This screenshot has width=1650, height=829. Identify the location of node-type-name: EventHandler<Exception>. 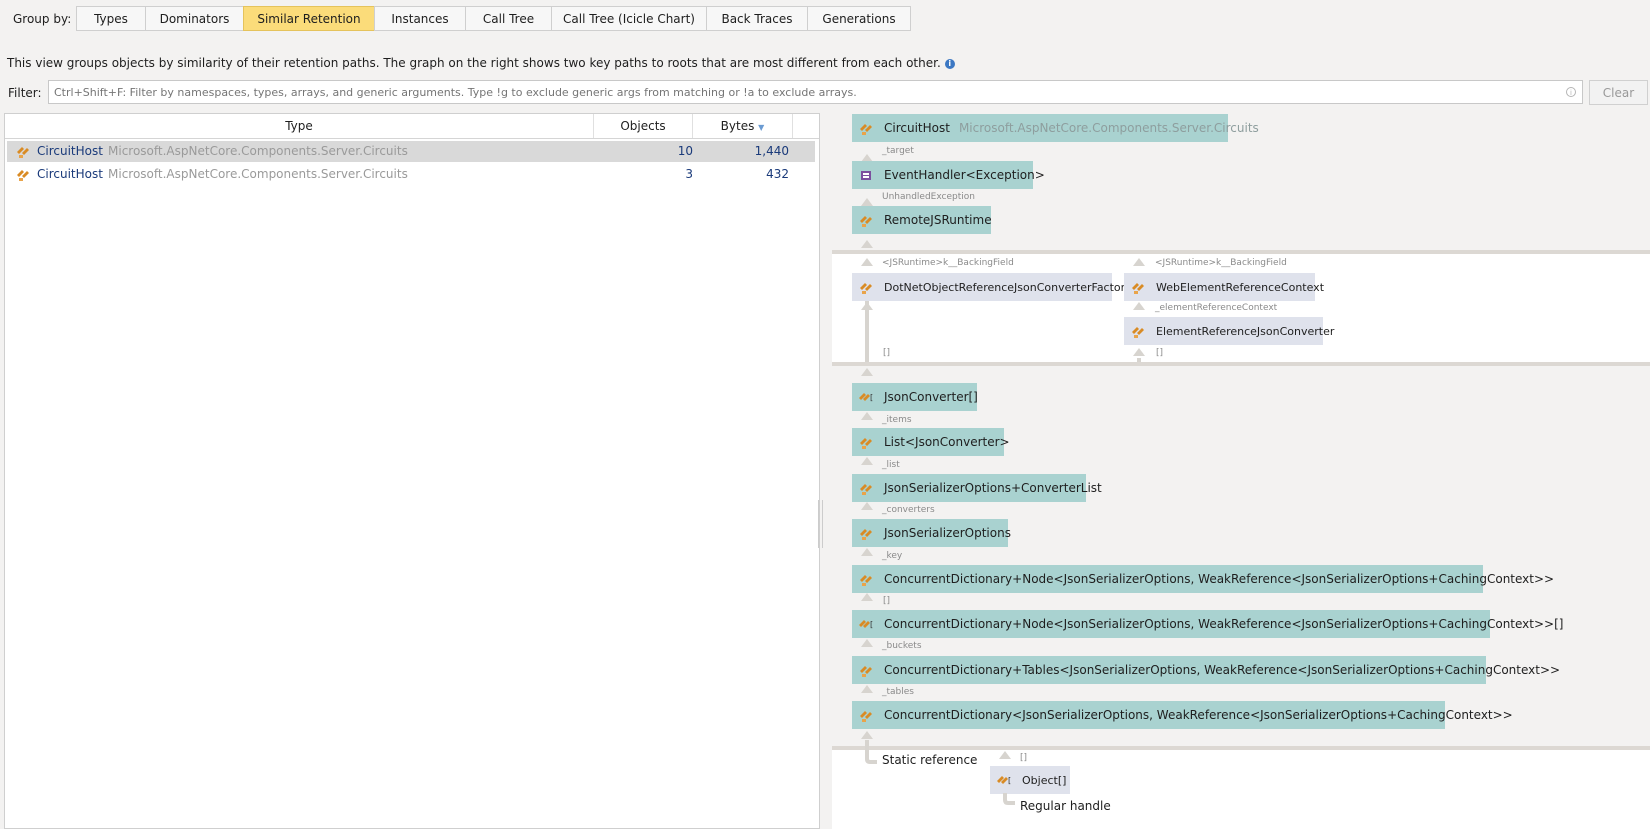
(964, 175).